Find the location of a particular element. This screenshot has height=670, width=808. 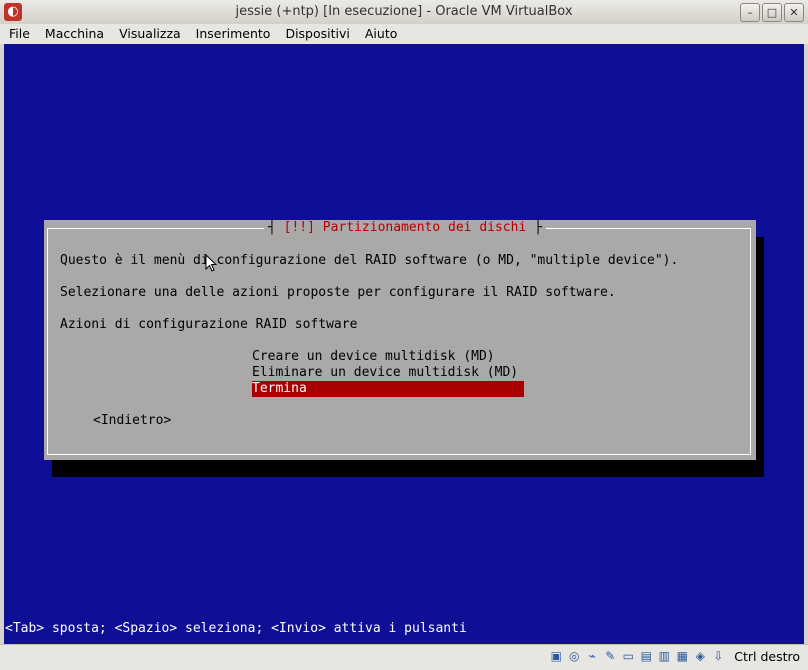

usb-icon: ⌁ is located at coordinates (592, 656).